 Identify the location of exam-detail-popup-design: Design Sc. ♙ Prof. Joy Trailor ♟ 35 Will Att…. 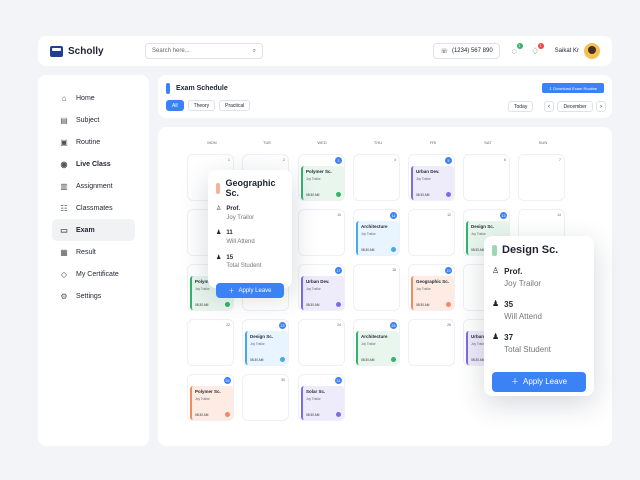
(539, 316).